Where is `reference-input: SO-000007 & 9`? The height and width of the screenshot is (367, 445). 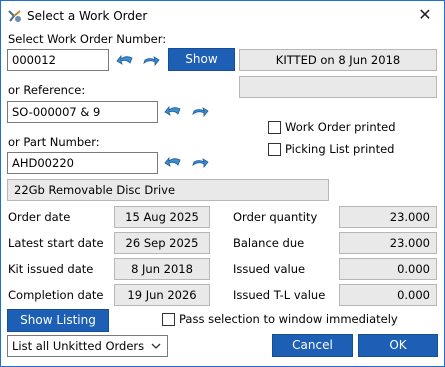
reference-input: SO-000007 & 9 is located at coordinates (82, 112).